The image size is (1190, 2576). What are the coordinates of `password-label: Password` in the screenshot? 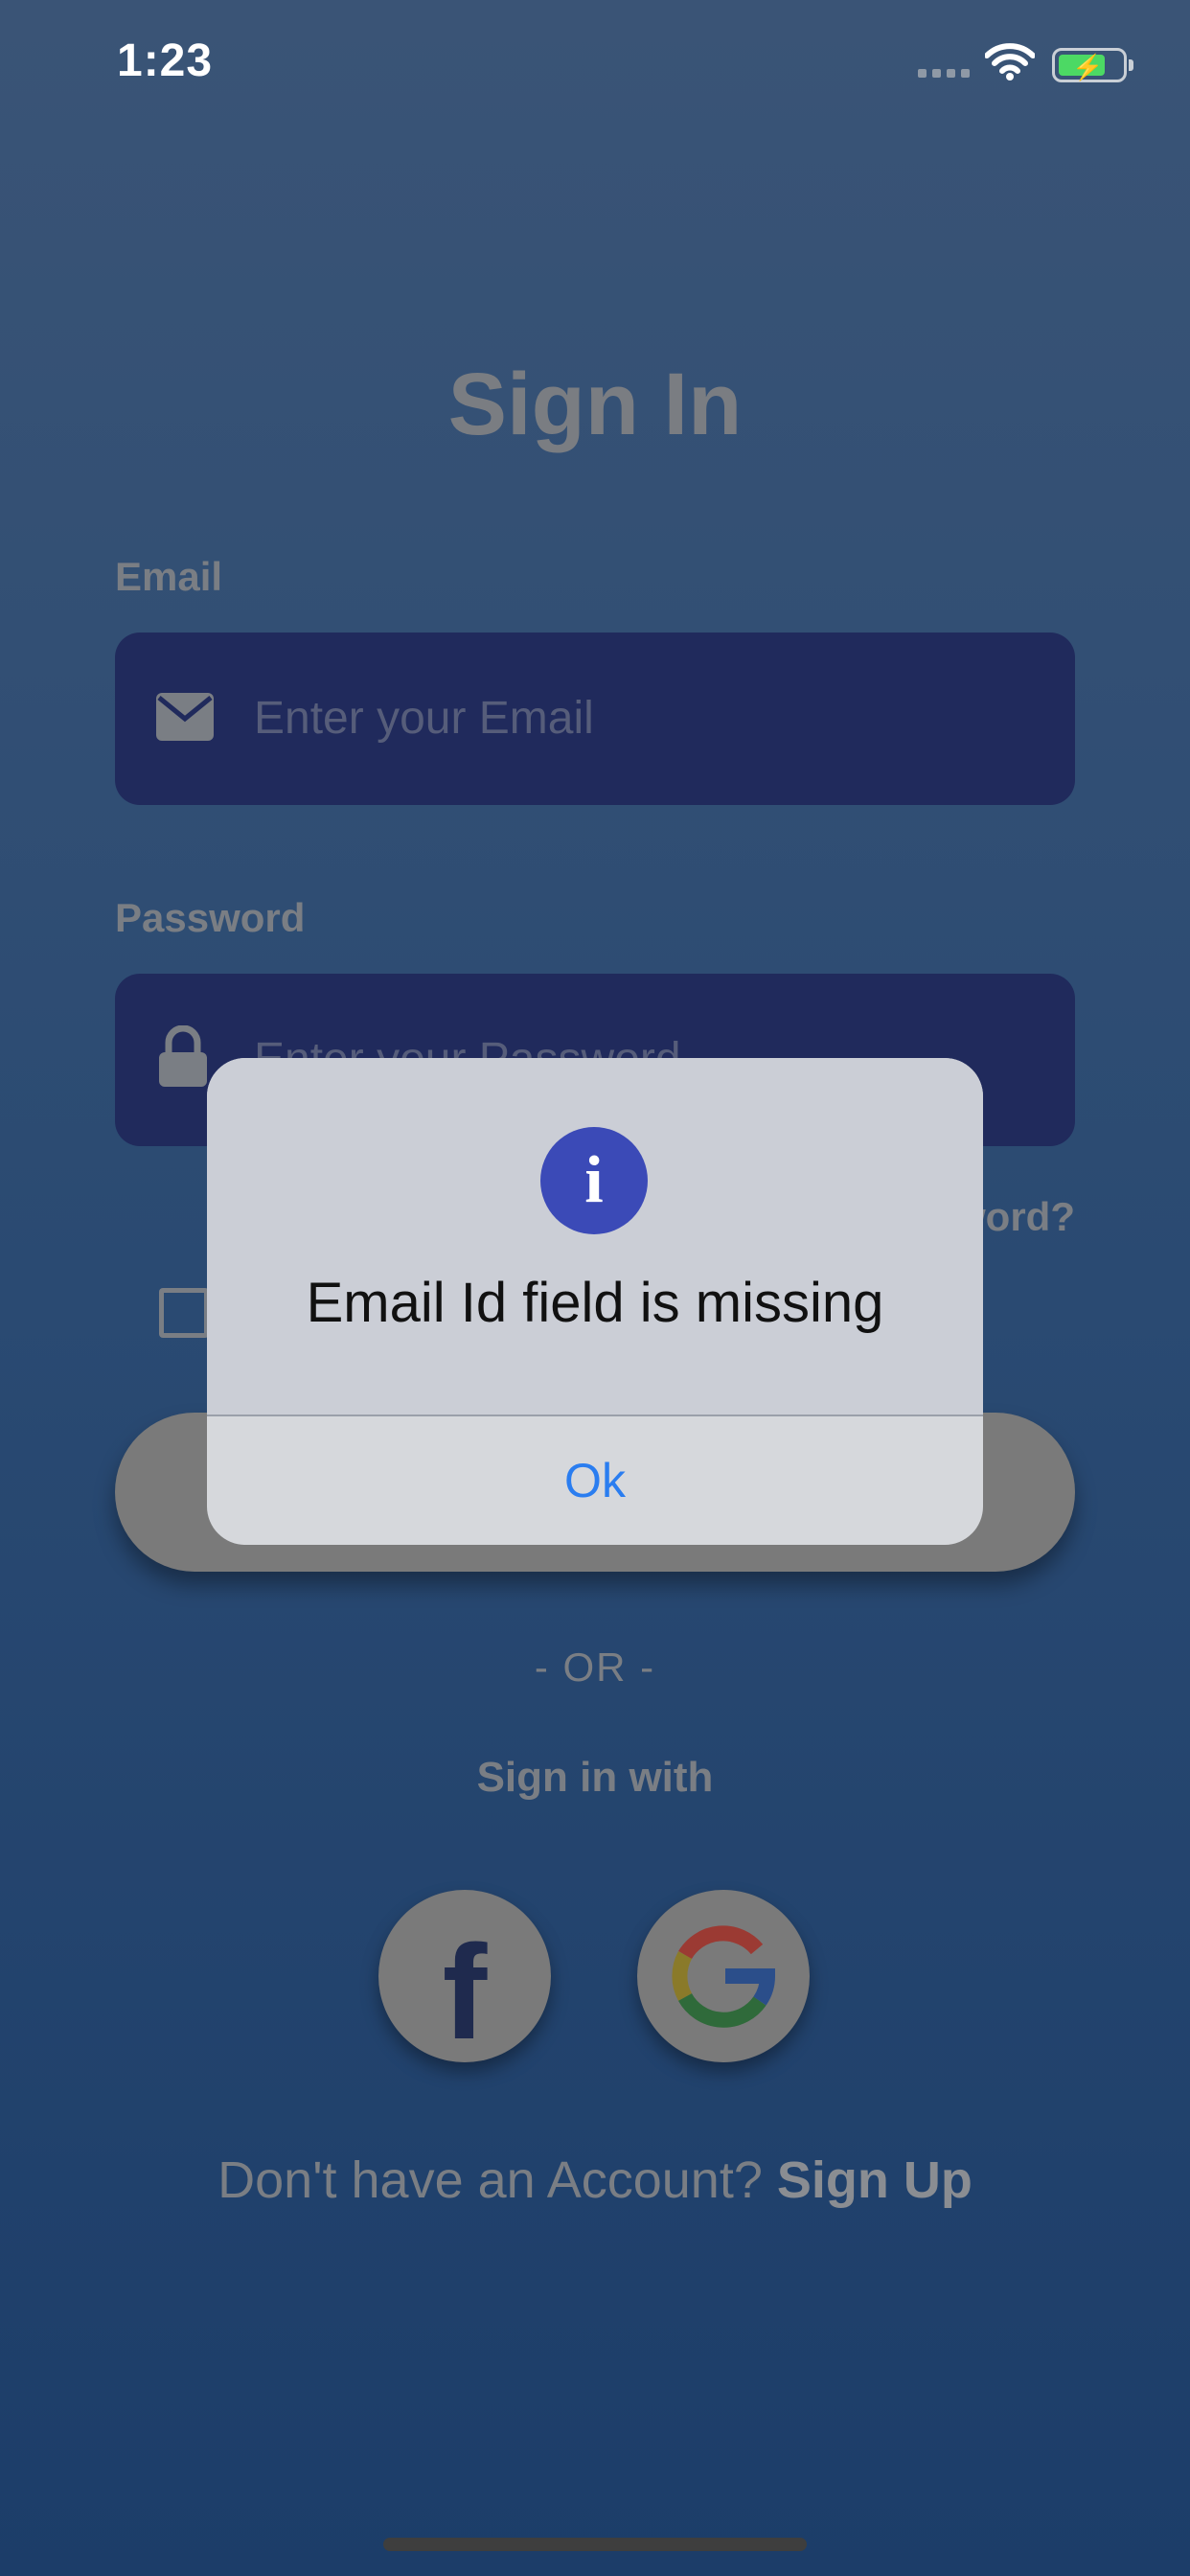 It's located at (210, 917).